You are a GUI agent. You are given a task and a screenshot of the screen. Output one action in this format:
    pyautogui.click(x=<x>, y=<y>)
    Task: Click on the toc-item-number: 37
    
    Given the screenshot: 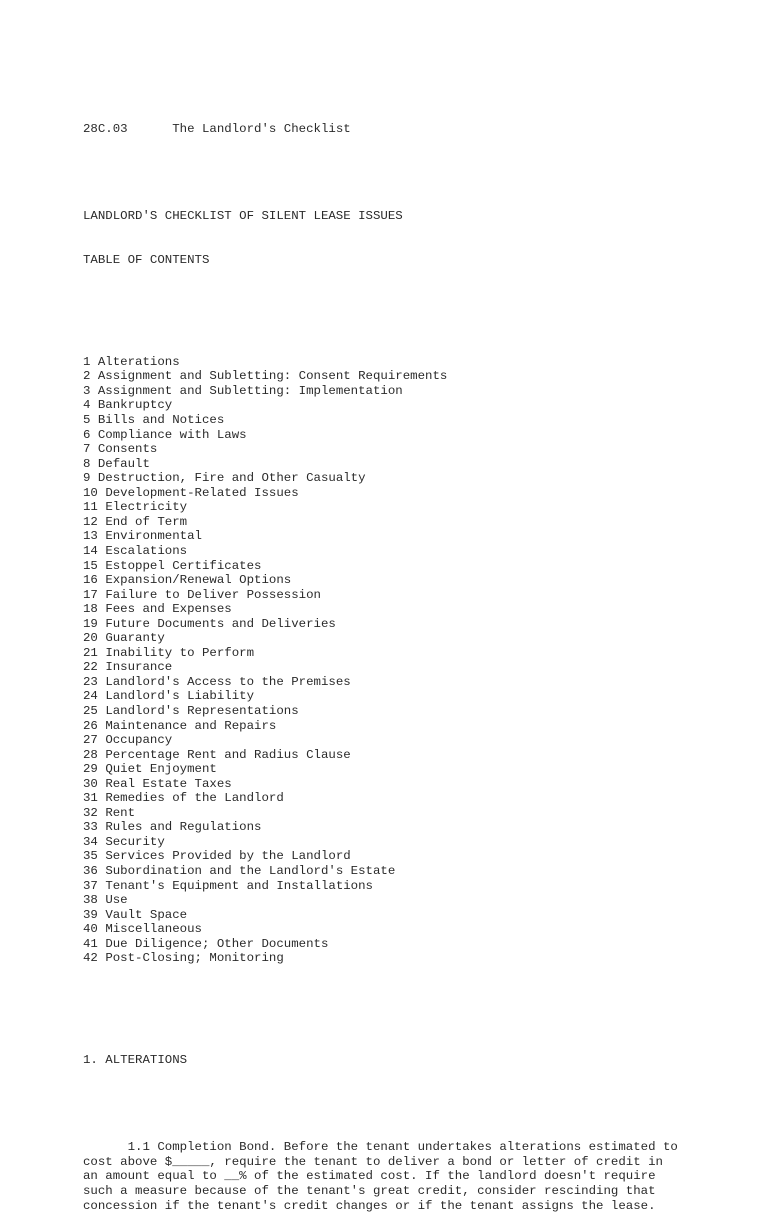 What is the action you would take?
    pyautogui.click(x=90, y=885)
    